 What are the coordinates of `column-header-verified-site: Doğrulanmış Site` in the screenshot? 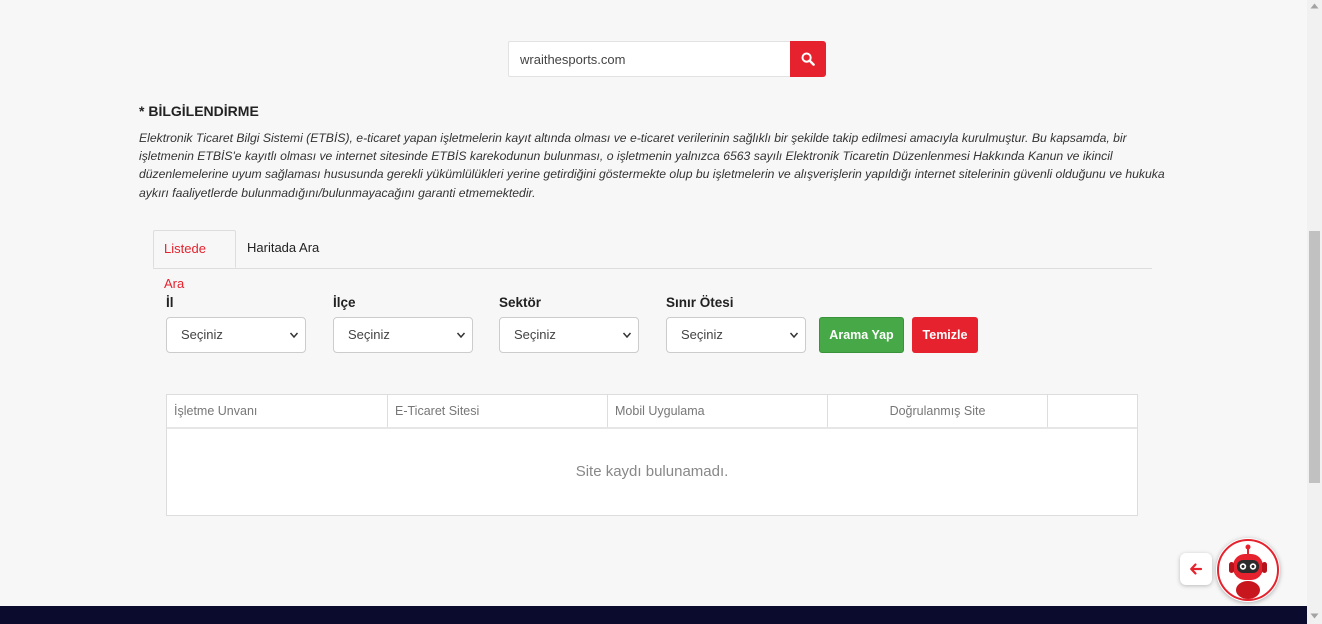 It's located at (938, 411).